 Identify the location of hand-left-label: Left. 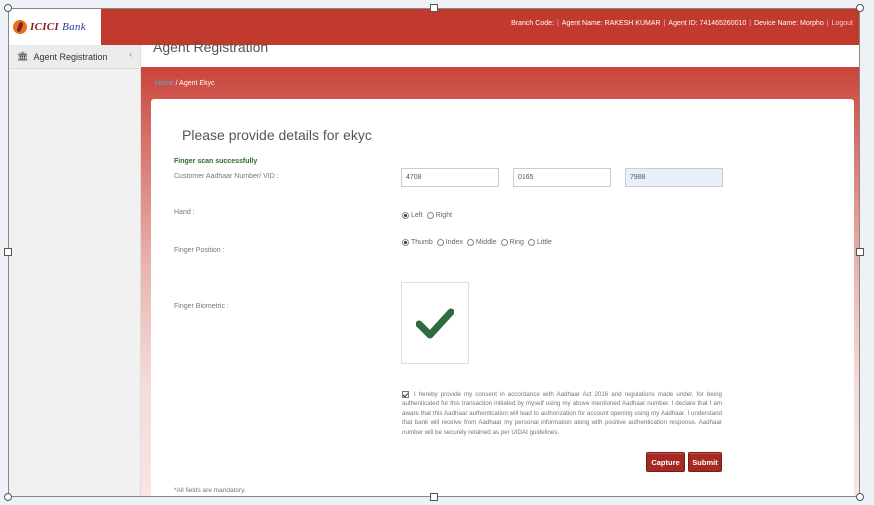
(417, 215).